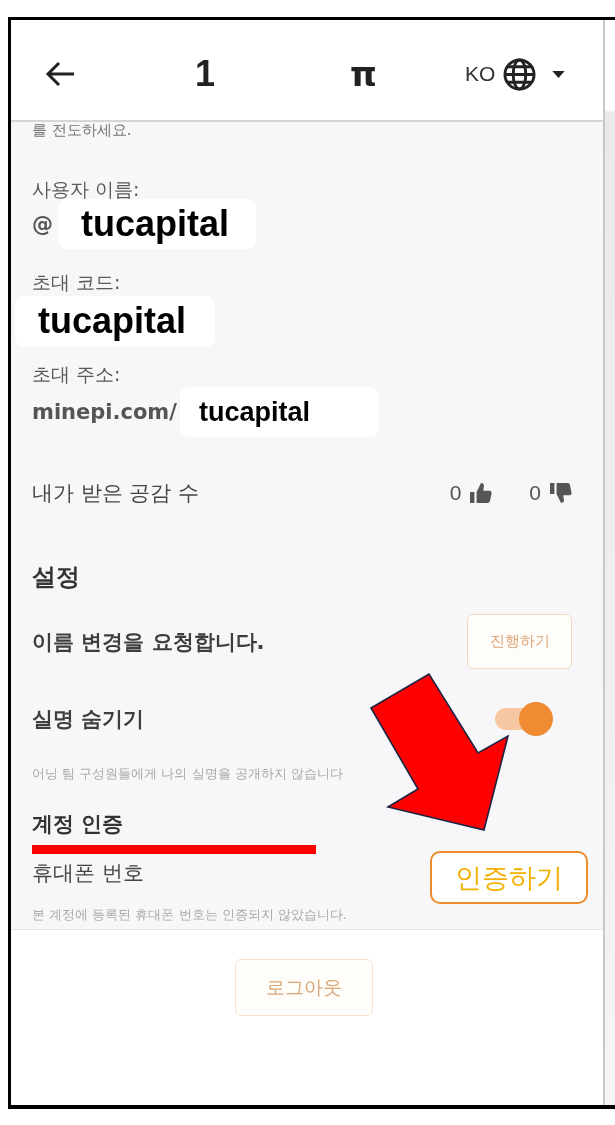  I want to click on page-title: 1, so click(205, 74).